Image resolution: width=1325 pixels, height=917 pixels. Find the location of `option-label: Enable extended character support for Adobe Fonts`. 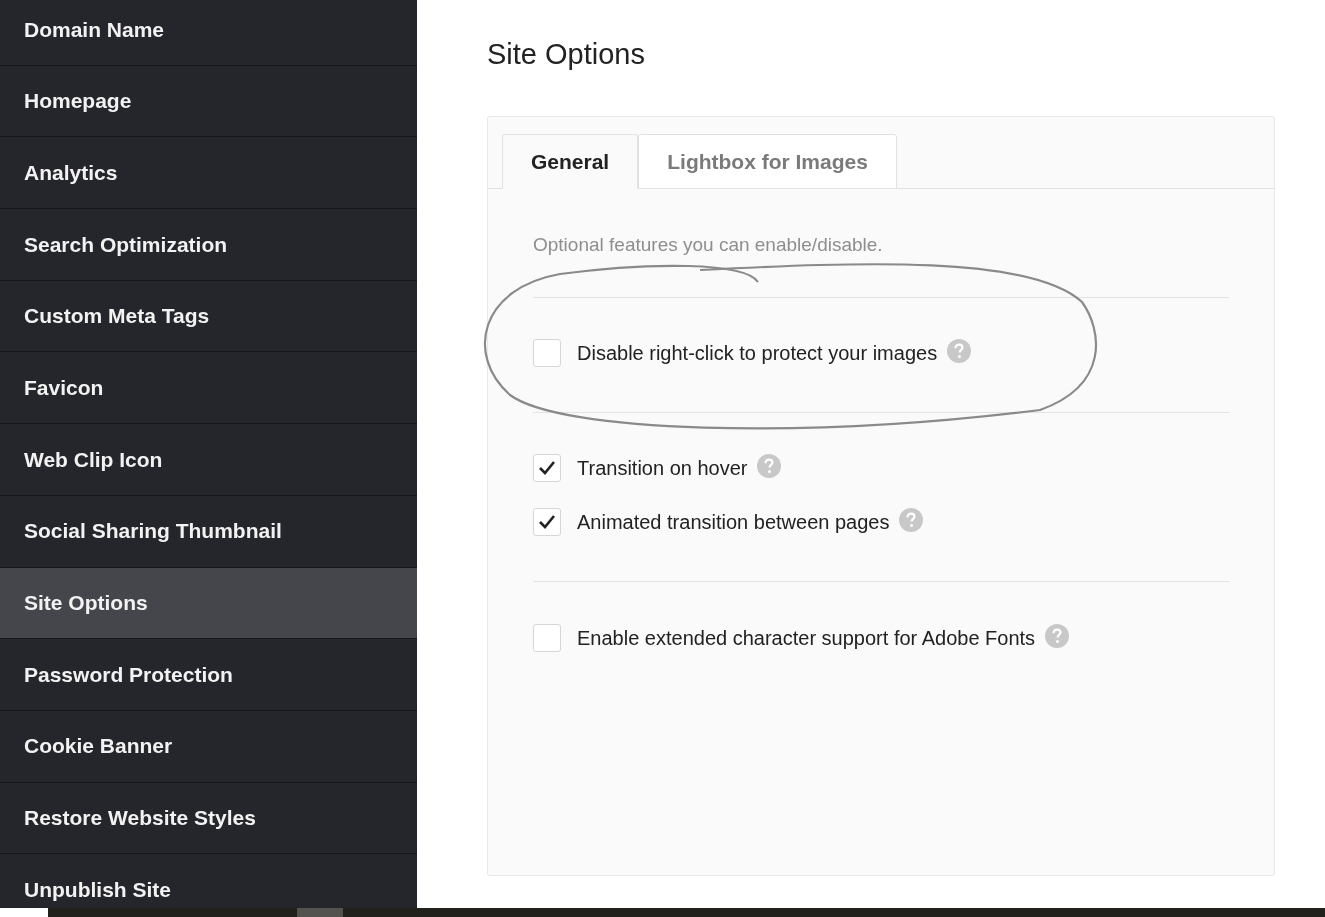

option-label: Enable extended character support for Adobe Fonts is located at coordinates (806, 638).